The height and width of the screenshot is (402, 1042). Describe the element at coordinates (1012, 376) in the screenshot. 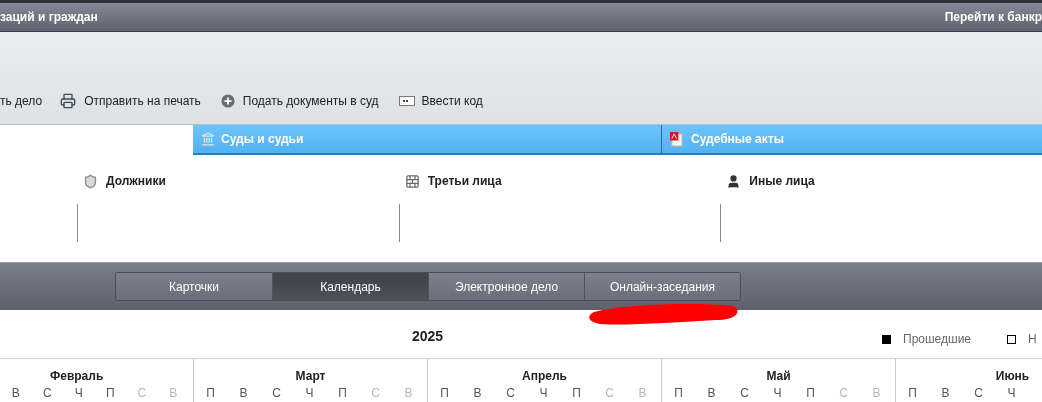

I see `month-name: Июнь` at that location.